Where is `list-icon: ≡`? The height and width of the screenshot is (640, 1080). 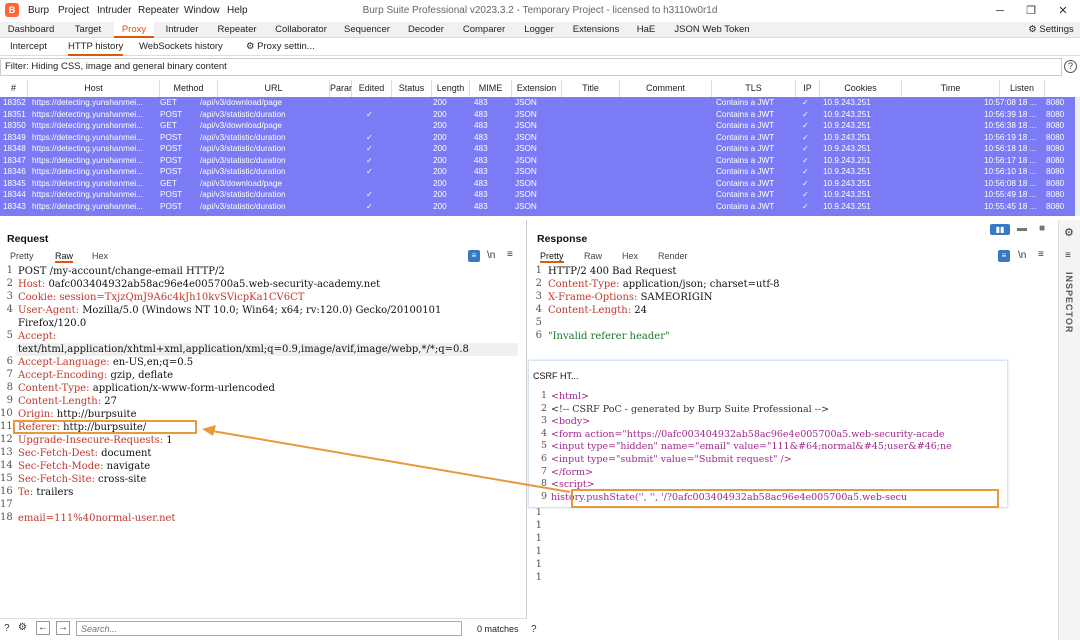
list-icon: ≡ is located at coordinates (1068, 255).